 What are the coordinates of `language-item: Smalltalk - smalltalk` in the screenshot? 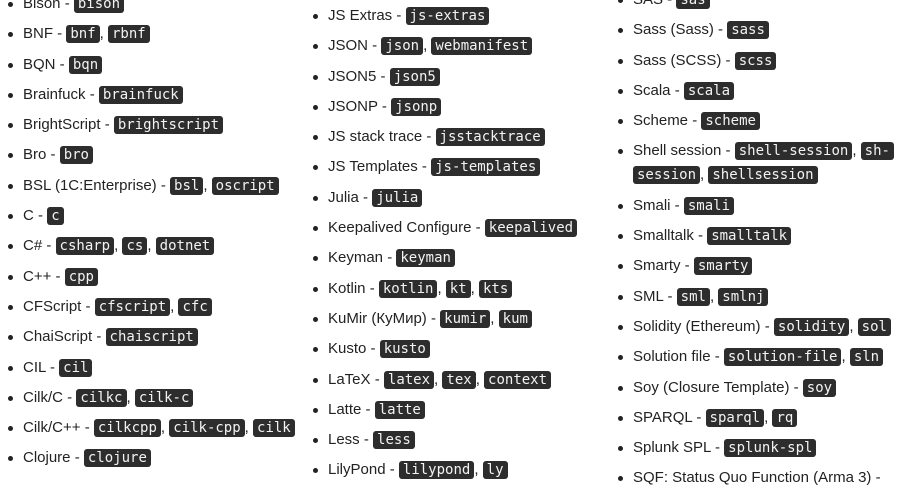 It's located at (757, 236).